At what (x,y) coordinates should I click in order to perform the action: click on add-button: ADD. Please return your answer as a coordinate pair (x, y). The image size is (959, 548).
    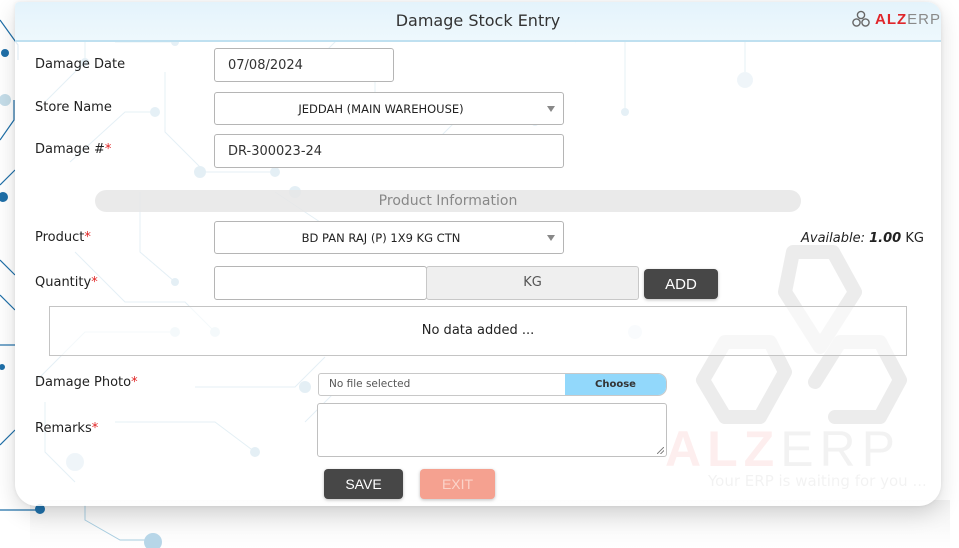
    Looking at the image, I should click on (681, 284).